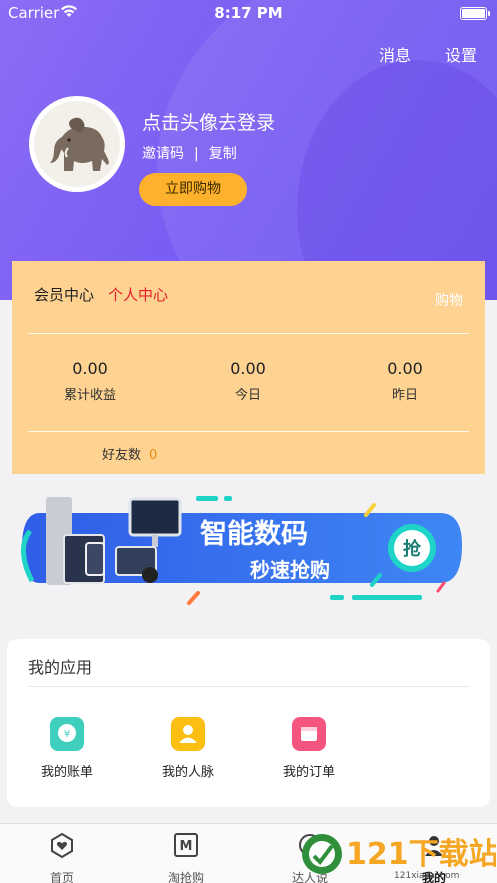 The width and height of the screenshot is (497, 883). Describe the element at coordinates (290, 570) in the screenshot. I see `banner-subline: 秒速抢购` at that location.